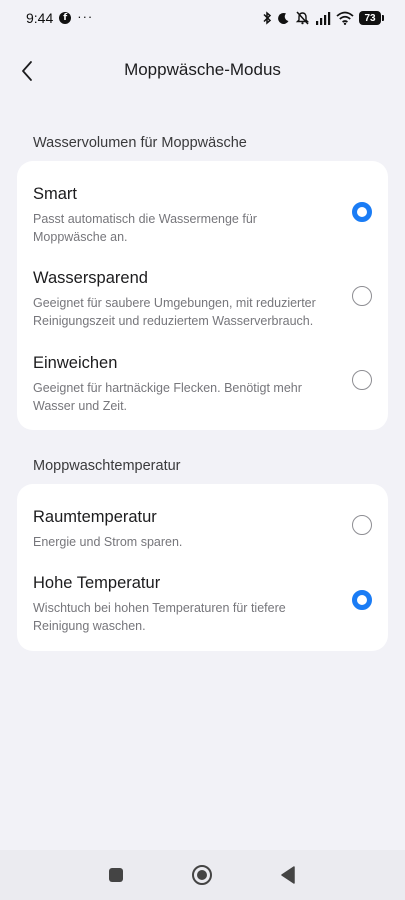 Image resolution: width=405 pixels, height=900 pixels. I want to click on nav-back-button, so click(288, 875).